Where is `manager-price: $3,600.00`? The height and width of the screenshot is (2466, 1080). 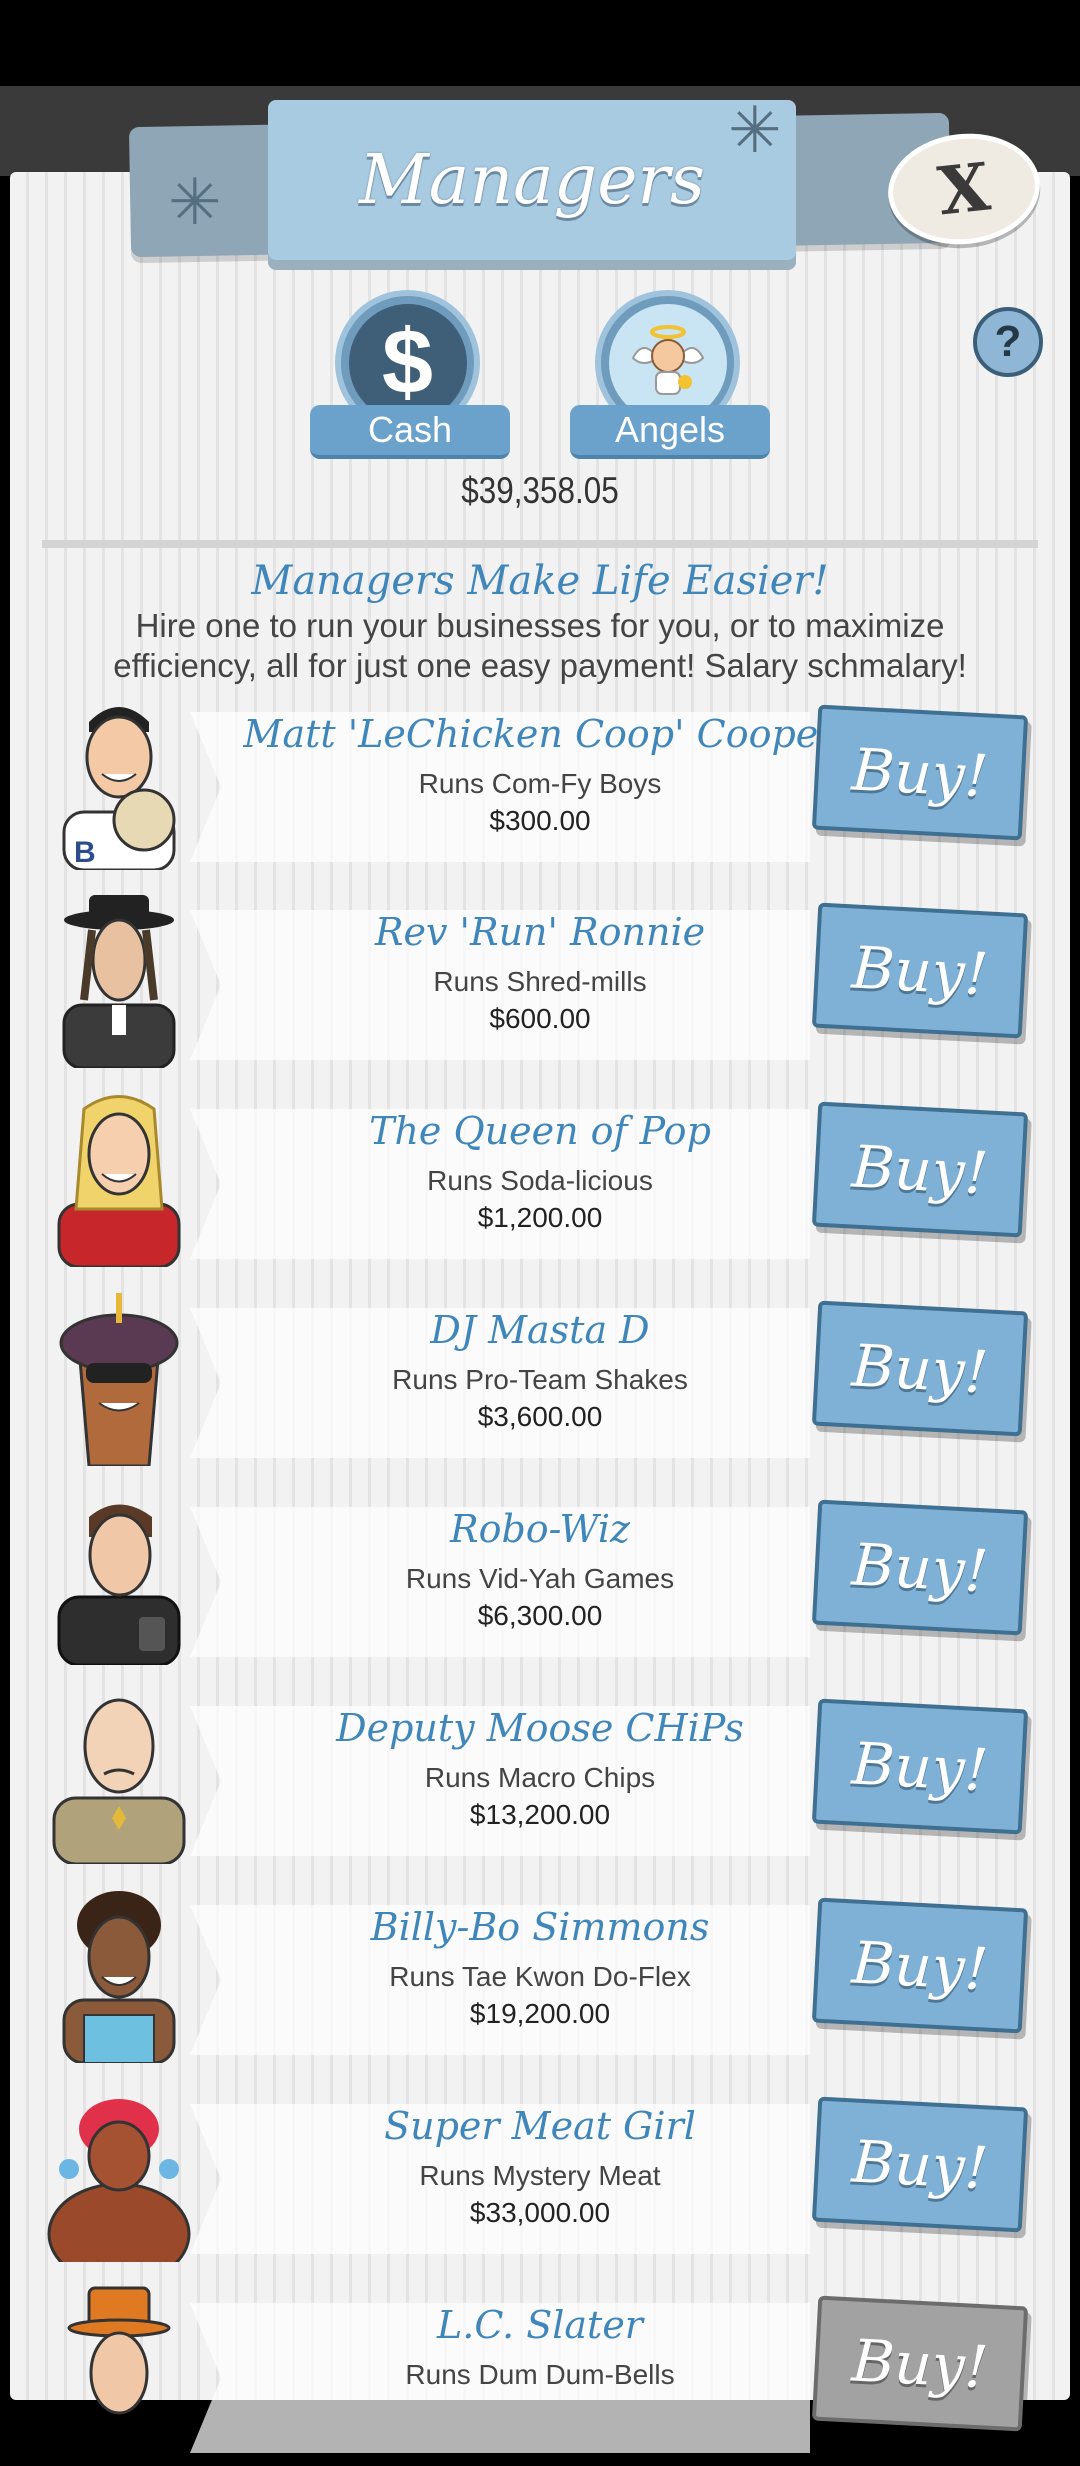 manager-price: $3,600.00 is located at coordinates (540, 1416).